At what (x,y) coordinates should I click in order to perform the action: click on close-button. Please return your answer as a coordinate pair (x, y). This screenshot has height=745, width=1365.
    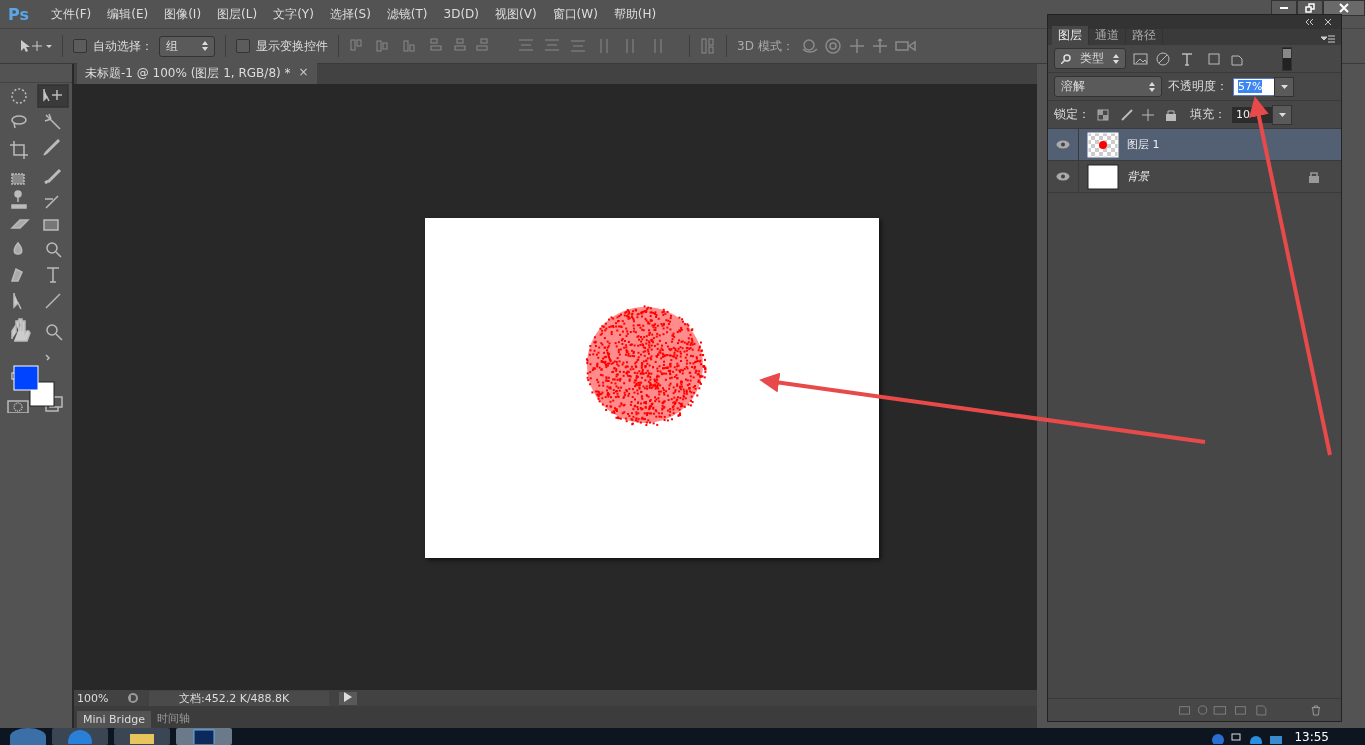
    Looking at the image, I should click on (1344, 8).